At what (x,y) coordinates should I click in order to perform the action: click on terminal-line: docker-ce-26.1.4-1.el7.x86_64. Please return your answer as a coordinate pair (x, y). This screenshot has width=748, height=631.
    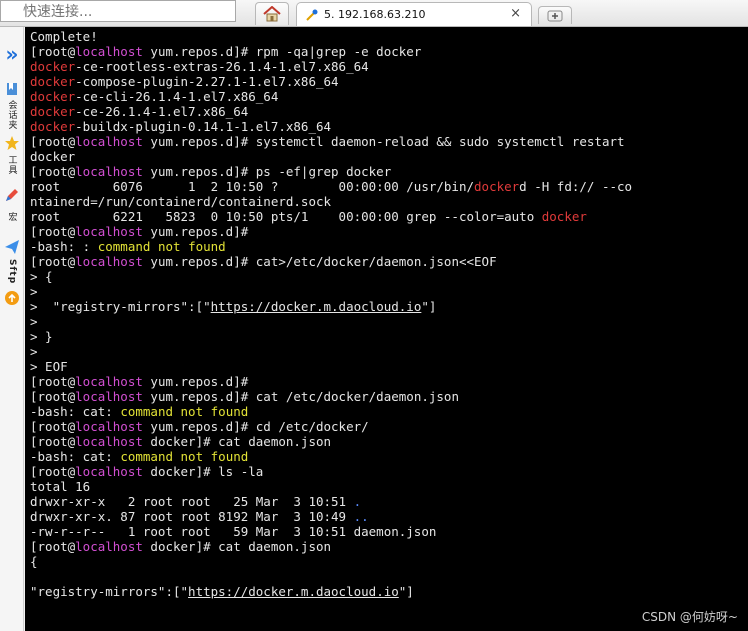
    Looking at the image, I should click on (331, 111).